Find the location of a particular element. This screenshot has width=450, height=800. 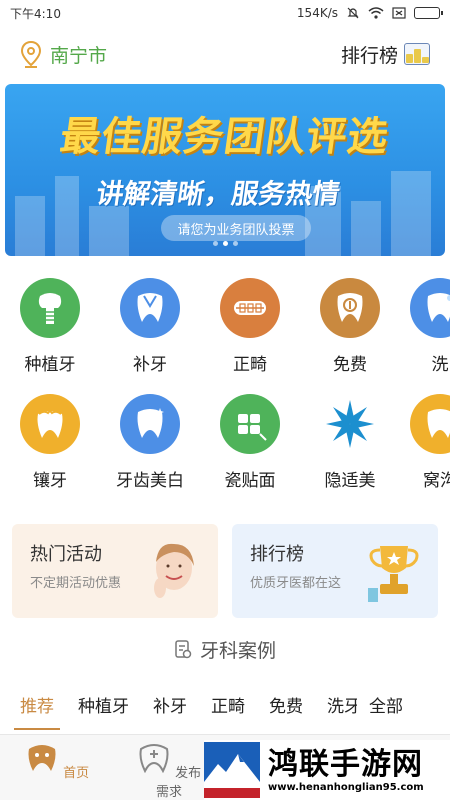

category-implant: 种植牙 is located at coordinates (50, 326).